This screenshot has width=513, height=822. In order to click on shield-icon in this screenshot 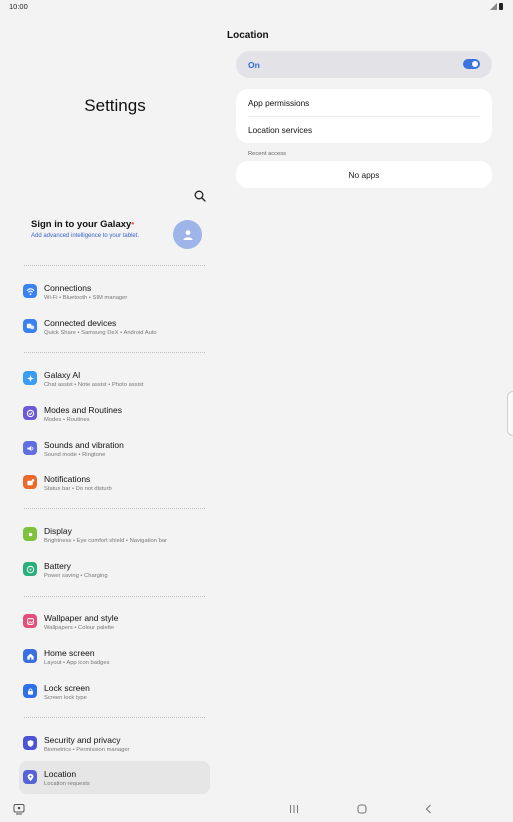, I will do `click(30, 743)`.